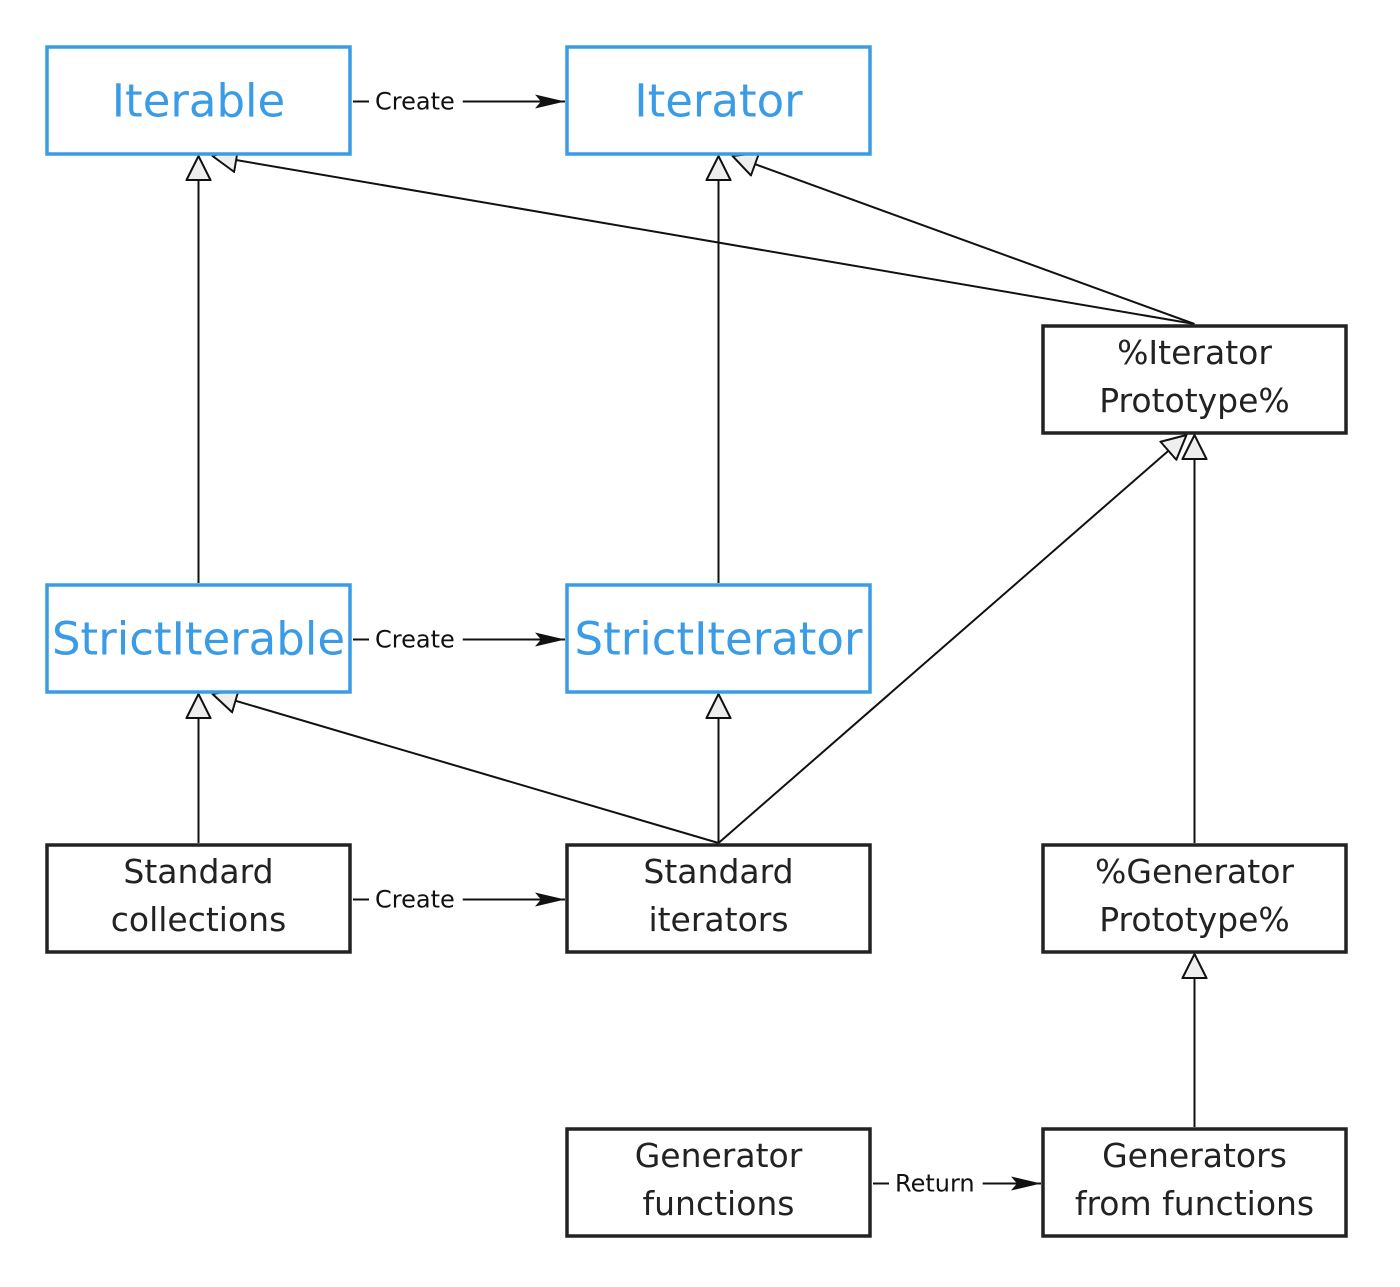  I want to click on node-label: Iterator, so click(718, 101).